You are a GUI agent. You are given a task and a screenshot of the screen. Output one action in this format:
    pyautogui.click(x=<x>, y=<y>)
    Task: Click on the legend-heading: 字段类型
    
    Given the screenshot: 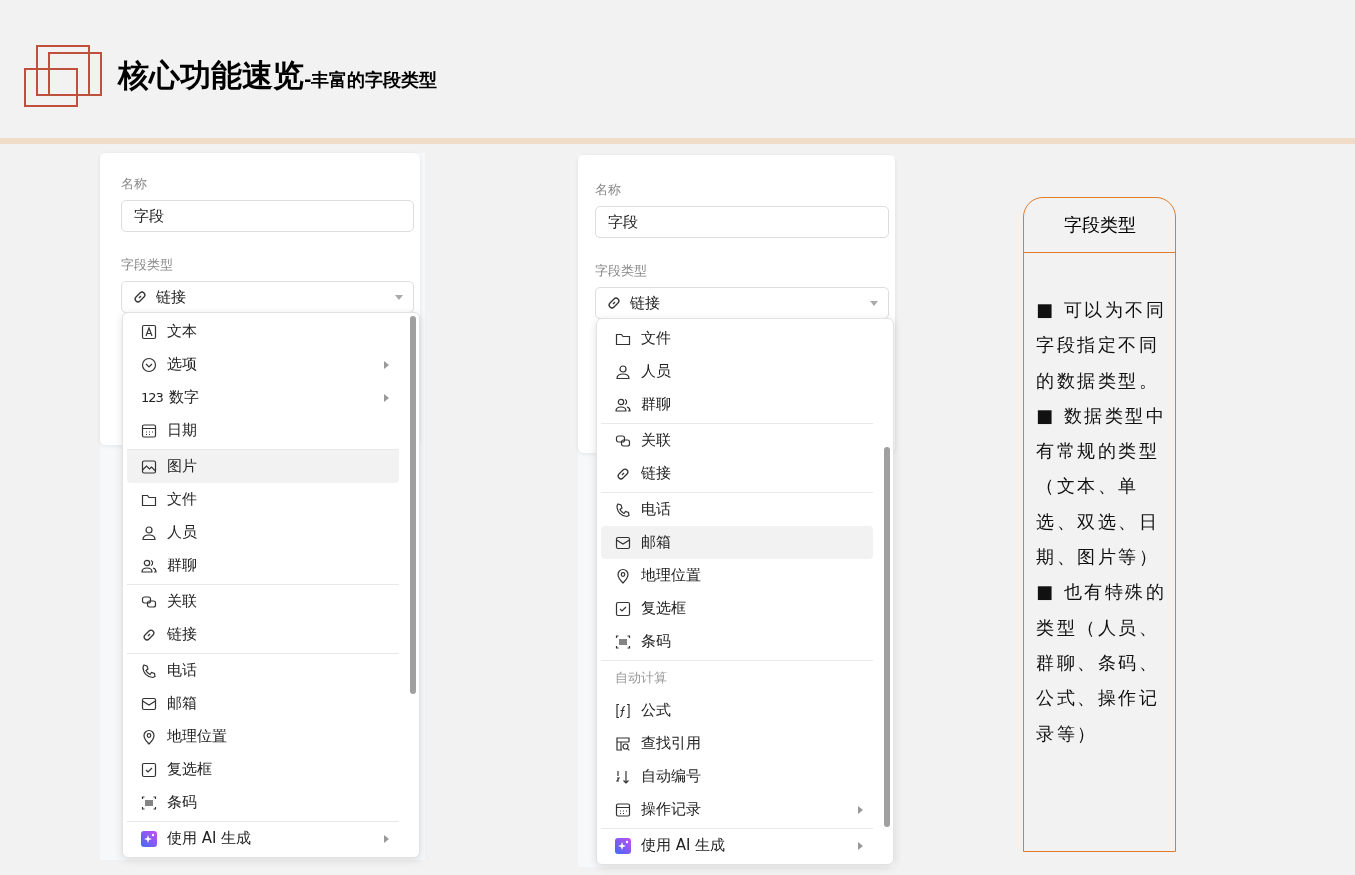 What is the action you would take?
    pyautogui.click(x=1099, y=225)
    